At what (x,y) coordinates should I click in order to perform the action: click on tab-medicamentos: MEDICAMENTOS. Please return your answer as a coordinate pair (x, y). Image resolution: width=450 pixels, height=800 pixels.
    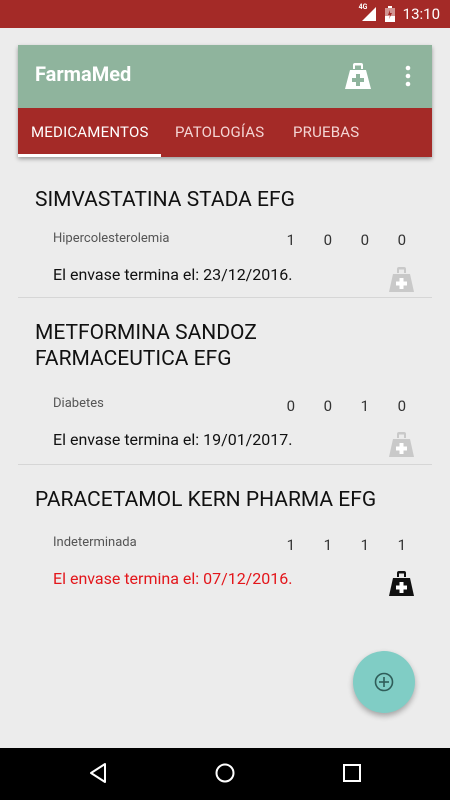
    Looking at the image, I should click on (90, 132).